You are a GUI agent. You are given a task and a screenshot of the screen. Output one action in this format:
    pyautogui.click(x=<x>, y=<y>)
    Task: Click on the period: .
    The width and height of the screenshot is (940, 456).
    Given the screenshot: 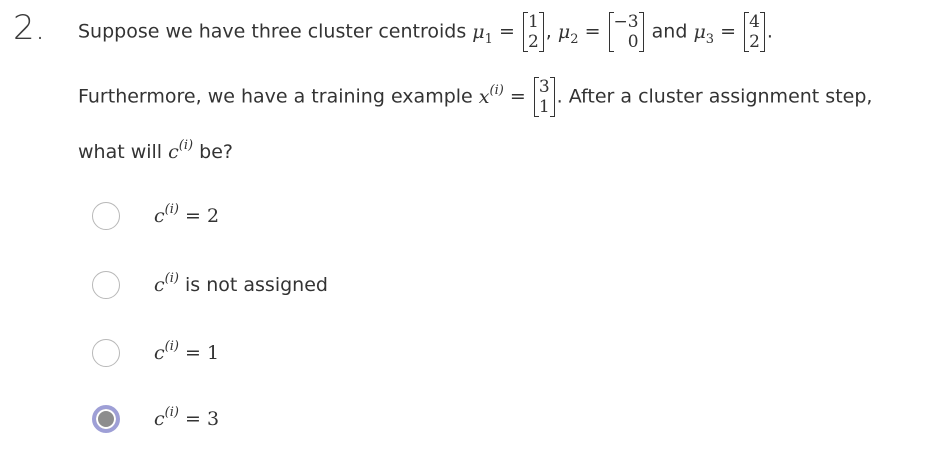 What is the action you would take?
    pyautogui.click(x=769, y=31)
    